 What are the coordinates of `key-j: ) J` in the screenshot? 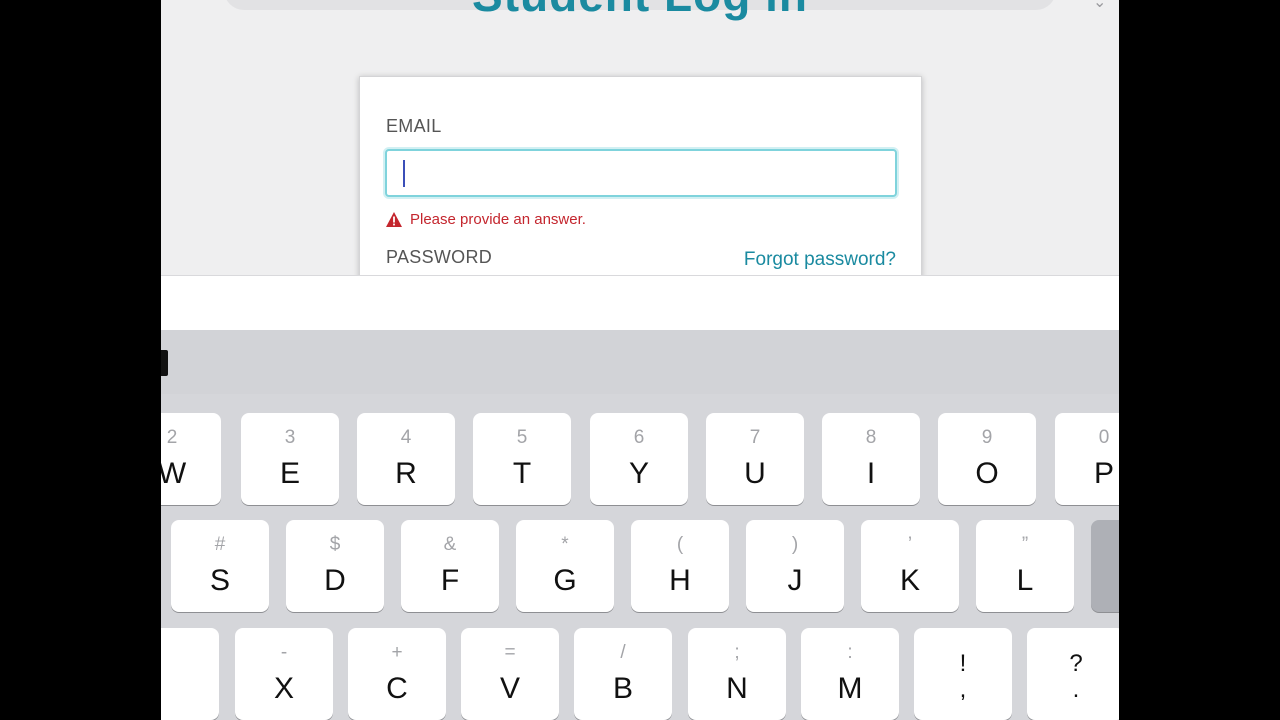 It's located at (795, 566).